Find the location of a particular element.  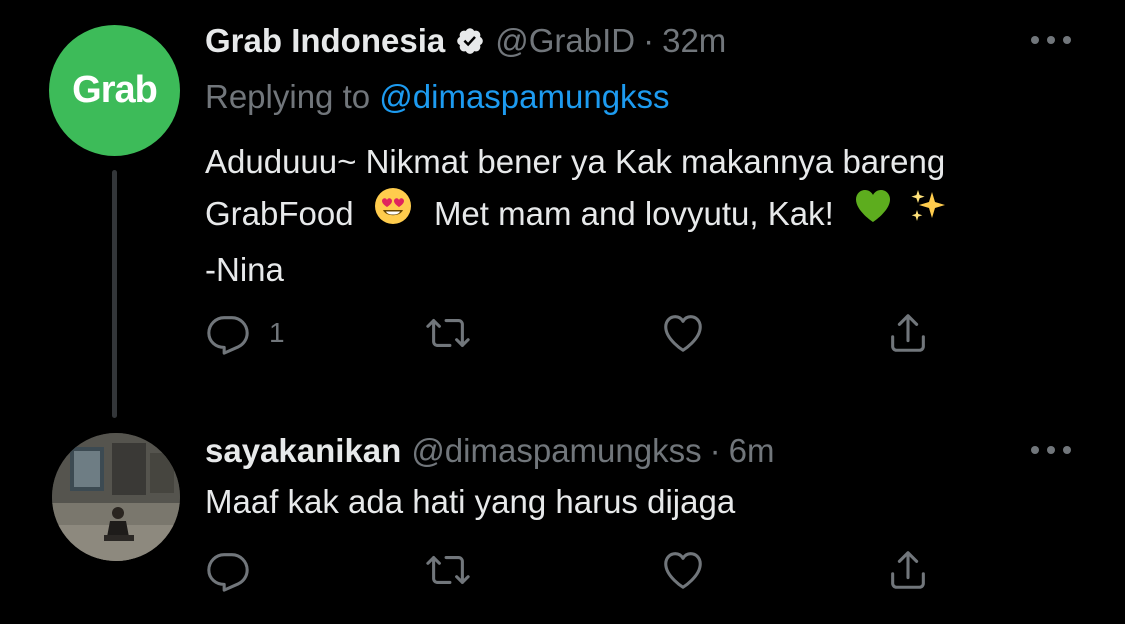

reply-button: 1 is located at coordinates (245, 333).